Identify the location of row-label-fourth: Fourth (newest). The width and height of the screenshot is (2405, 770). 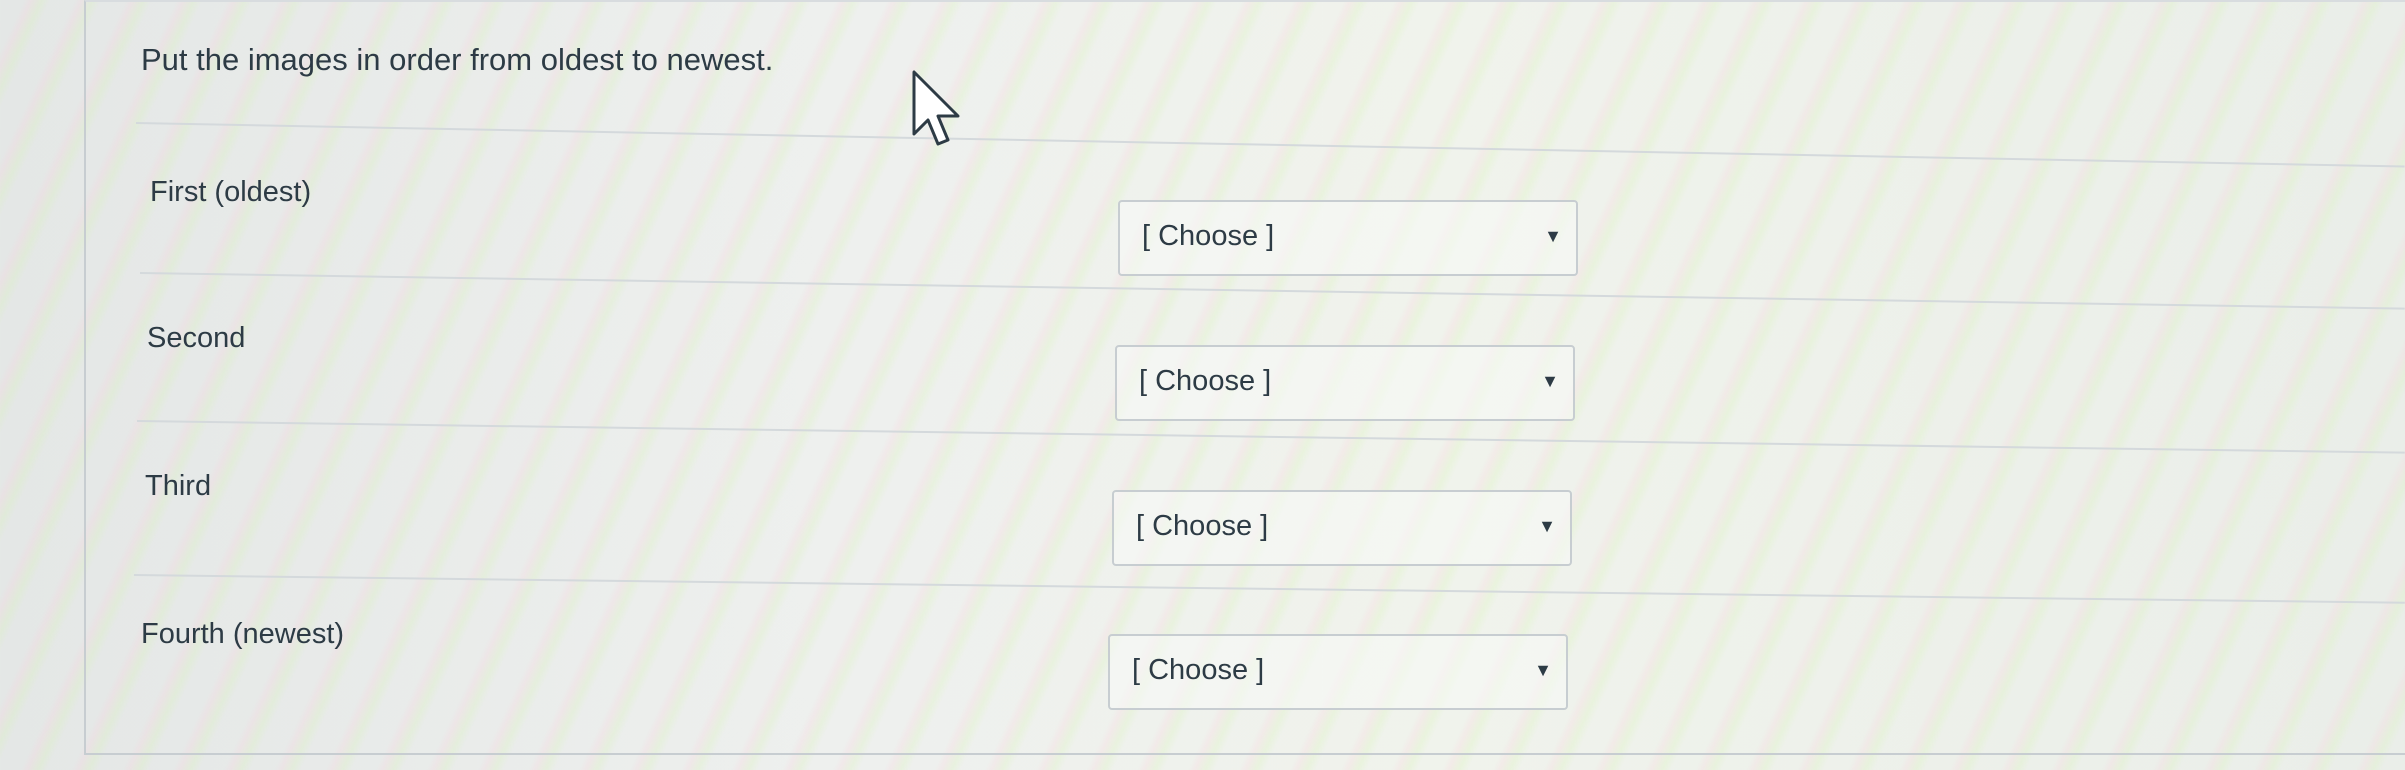
(243, 634).